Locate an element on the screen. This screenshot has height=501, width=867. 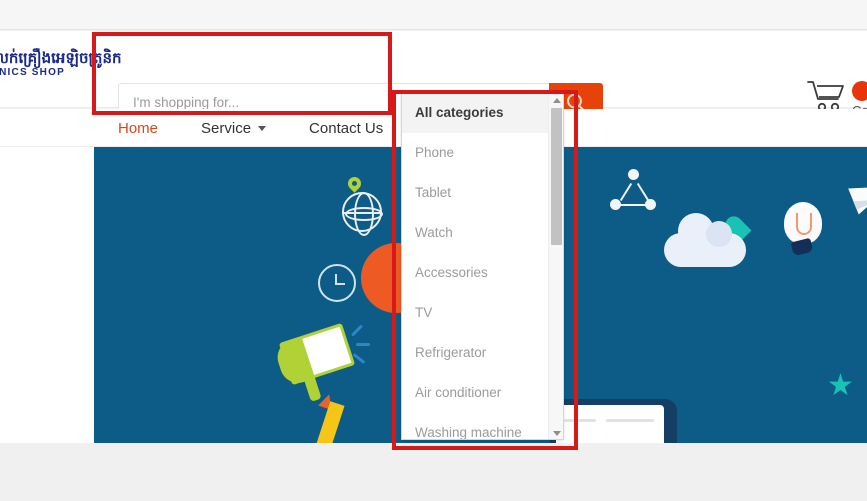
dropdown-item-accessories: Accessories is located at coordinates (476, 273).